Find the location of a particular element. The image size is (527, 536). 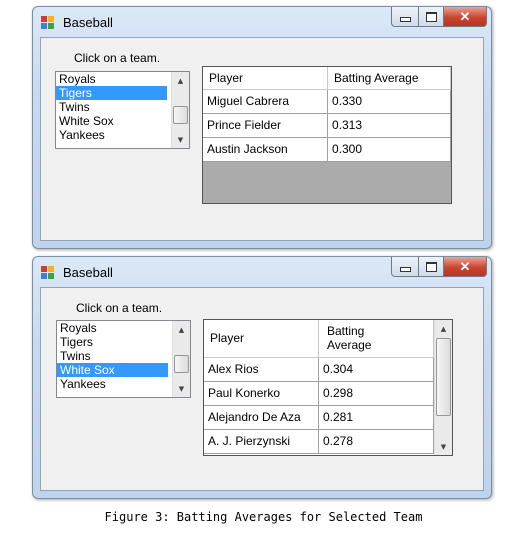

batting-average-cell: 0.300 is located at coordinates (389, 149).